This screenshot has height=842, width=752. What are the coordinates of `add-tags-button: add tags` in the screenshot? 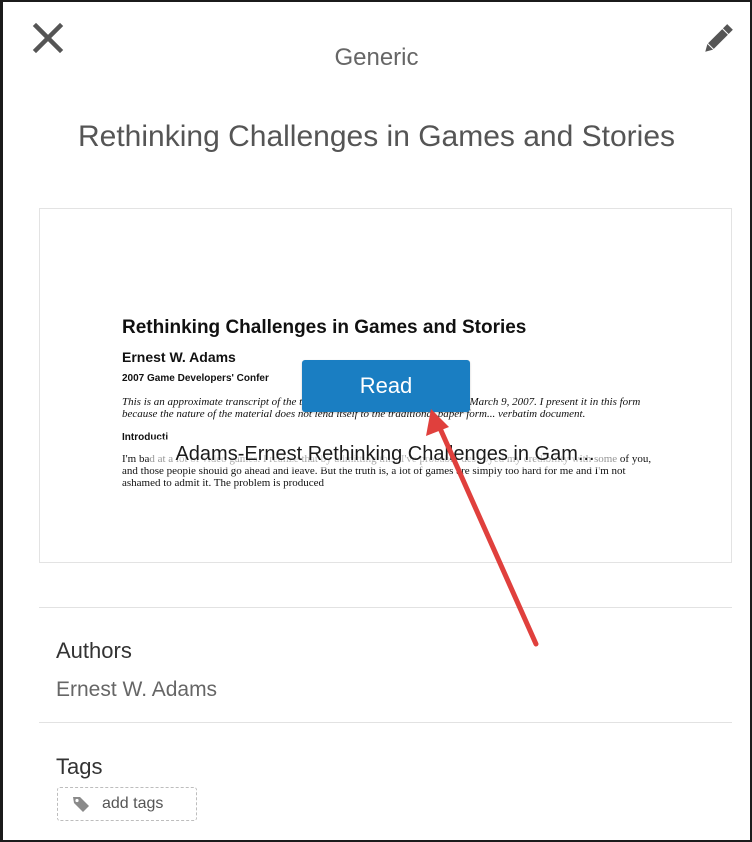 It's located at (127, 804).